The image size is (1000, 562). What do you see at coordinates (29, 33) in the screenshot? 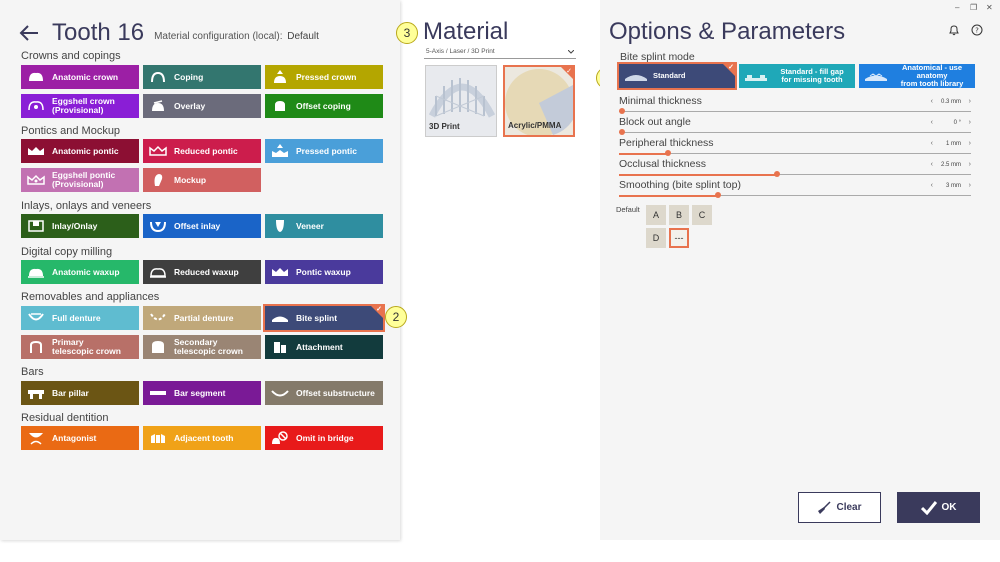
I see `back-arrow-icon` at bounding box center [29, 33].